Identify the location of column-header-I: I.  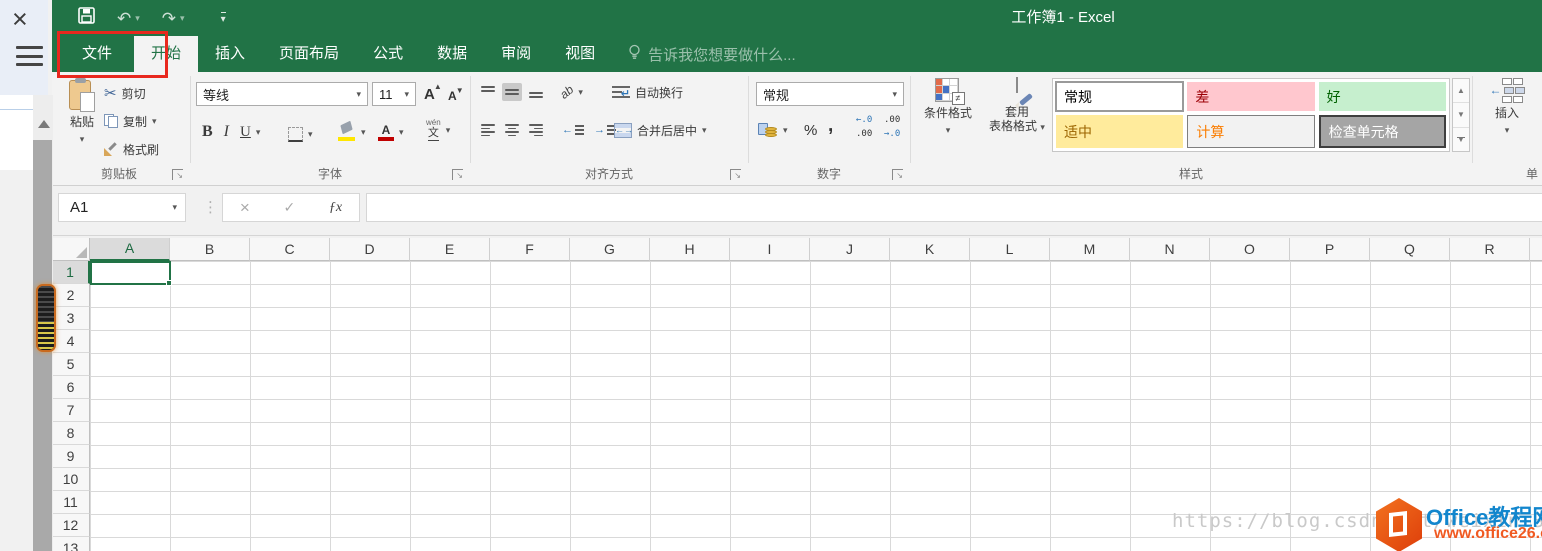
(770, 249).